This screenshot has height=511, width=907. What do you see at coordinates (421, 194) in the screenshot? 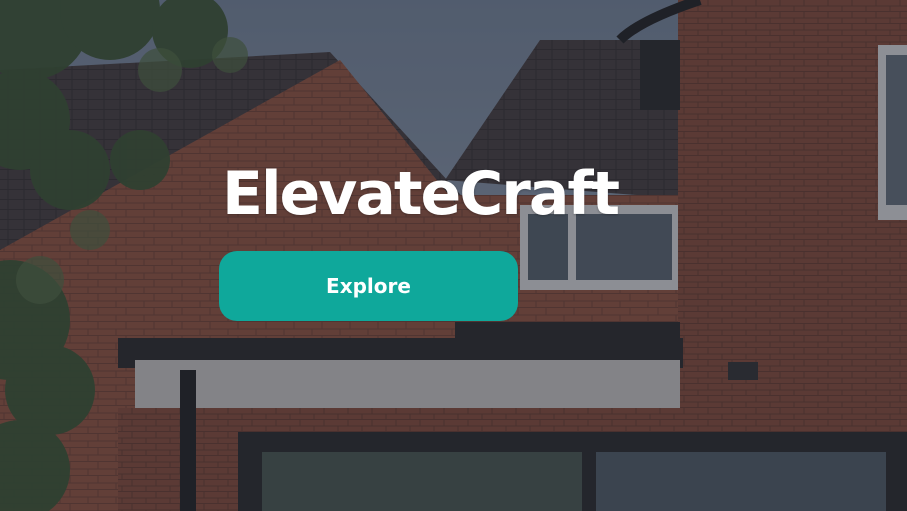
I see `hero-title: ElevateCraft` at bounding box center [421, 194].